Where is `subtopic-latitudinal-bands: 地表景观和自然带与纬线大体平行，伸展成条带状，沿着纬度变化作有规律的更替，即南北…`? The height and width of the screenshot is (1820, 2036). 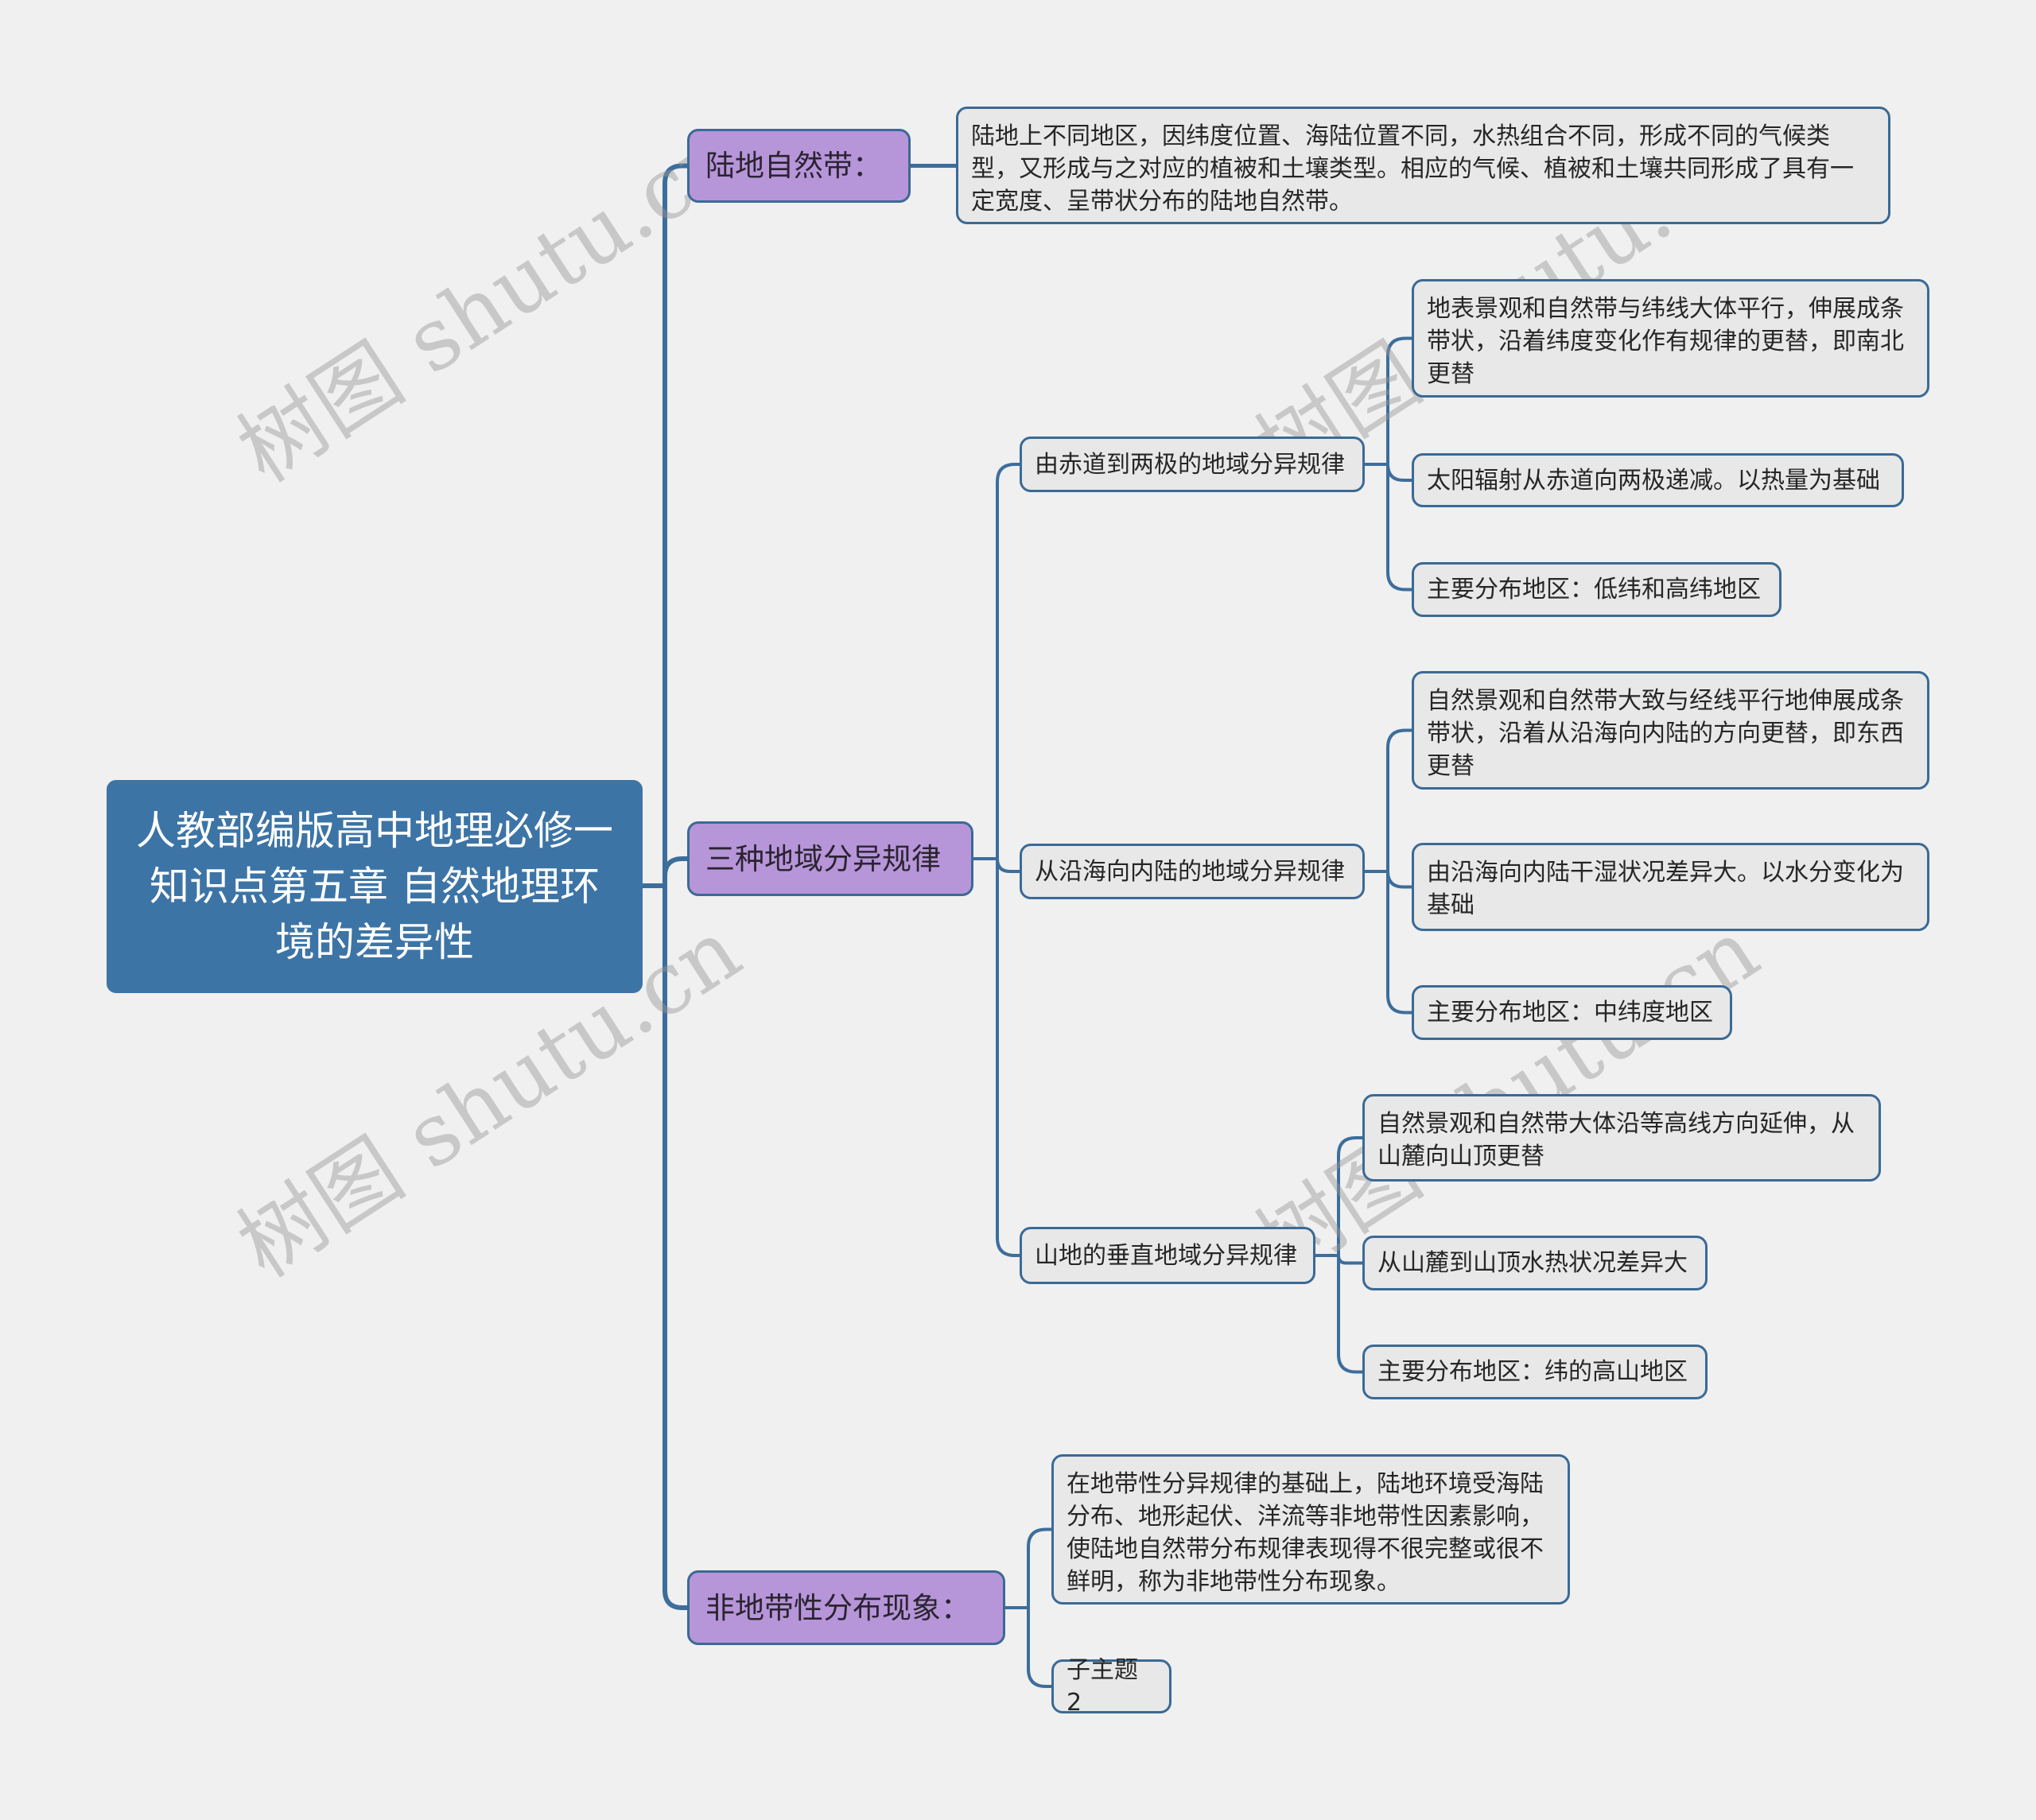 subtopic-latitudinal-bands: 地表景观和自然带与纬线大体平行，伸展成条带状，沿着纬度变化作有规律的更替，即南北… is located at coordinates (1670, 338).